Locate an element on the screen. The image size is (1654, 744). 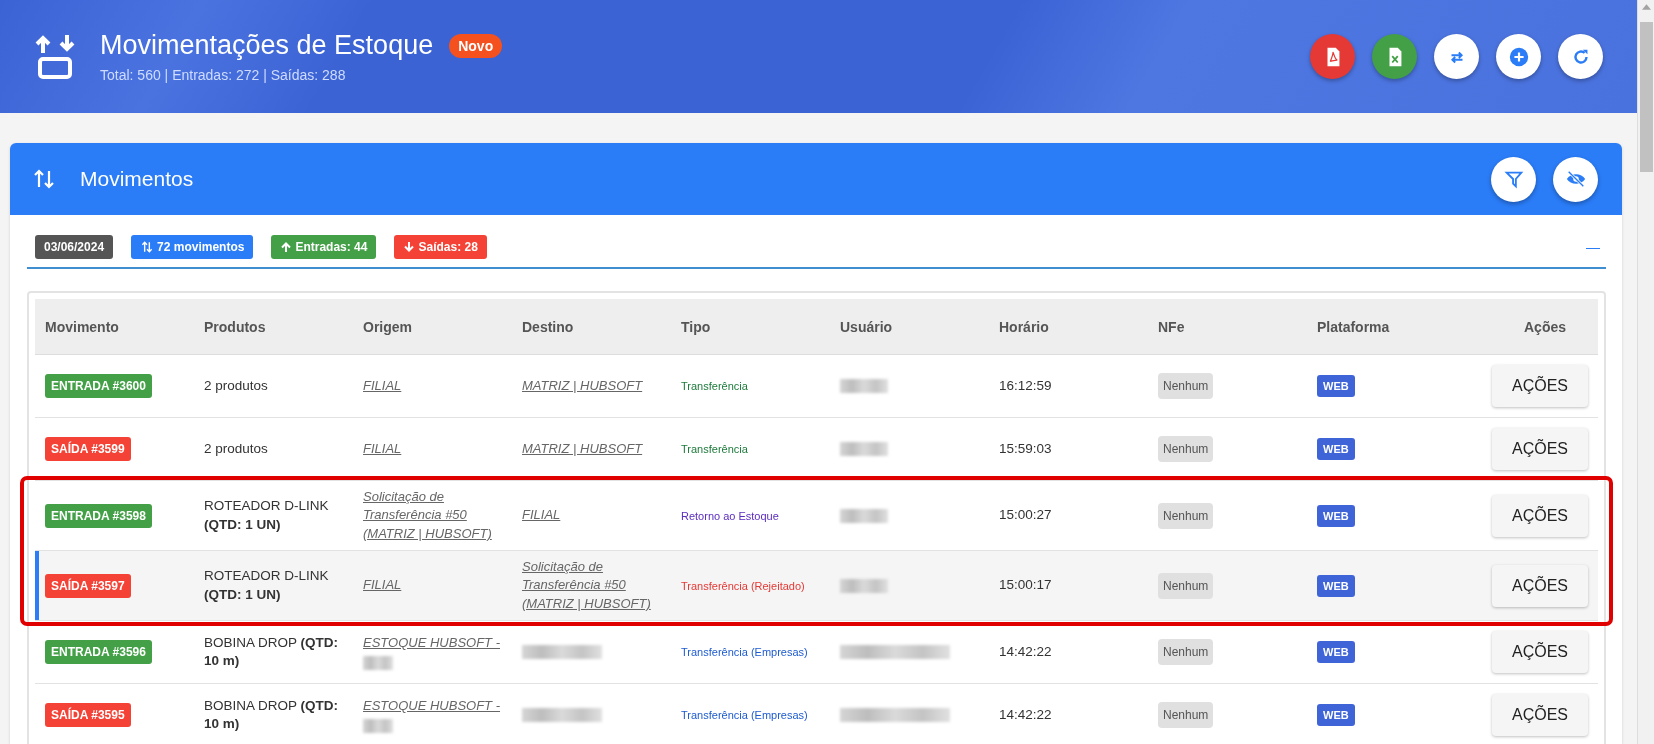
hide-eye-icon is located at coordinates (1575, 179).